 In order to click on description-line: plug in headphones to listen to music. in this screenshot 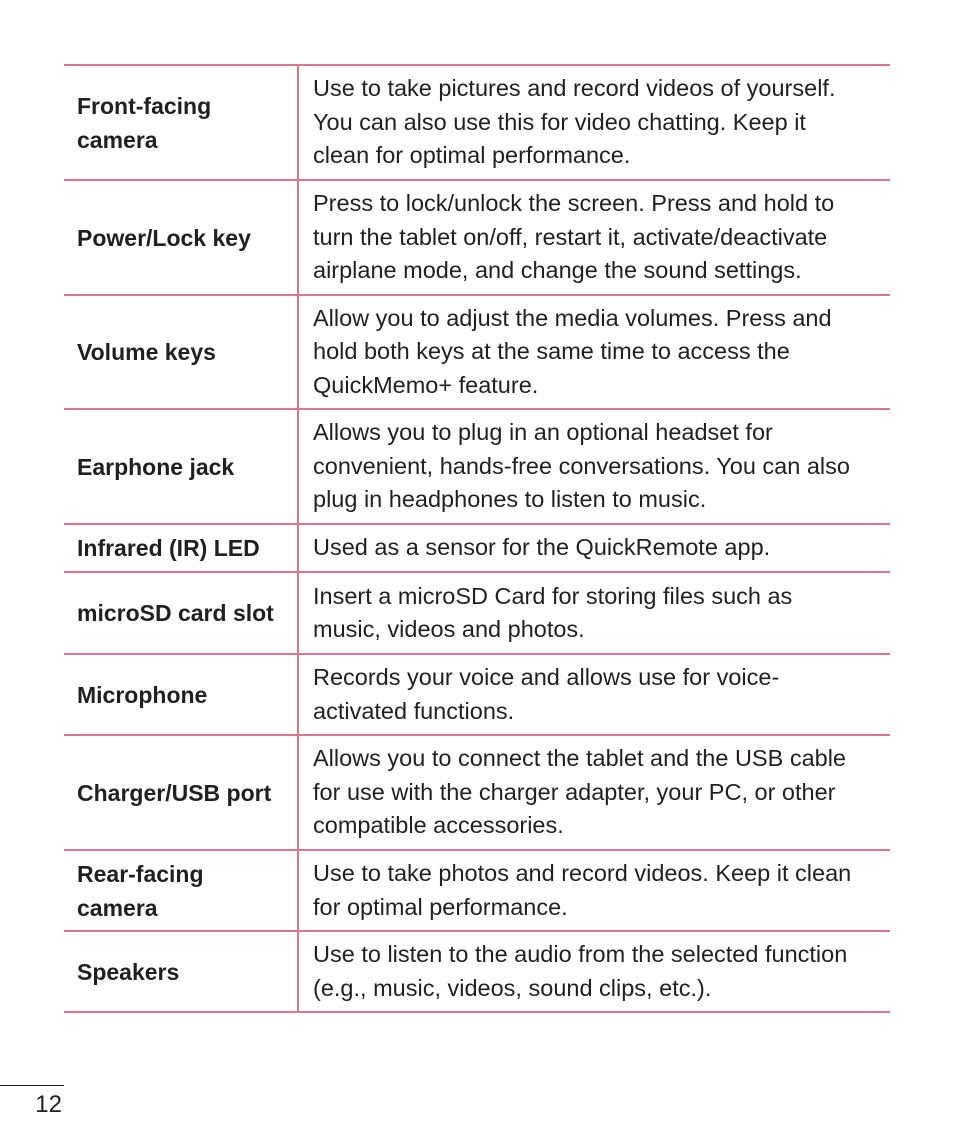, I will do `click(510, 499)`.